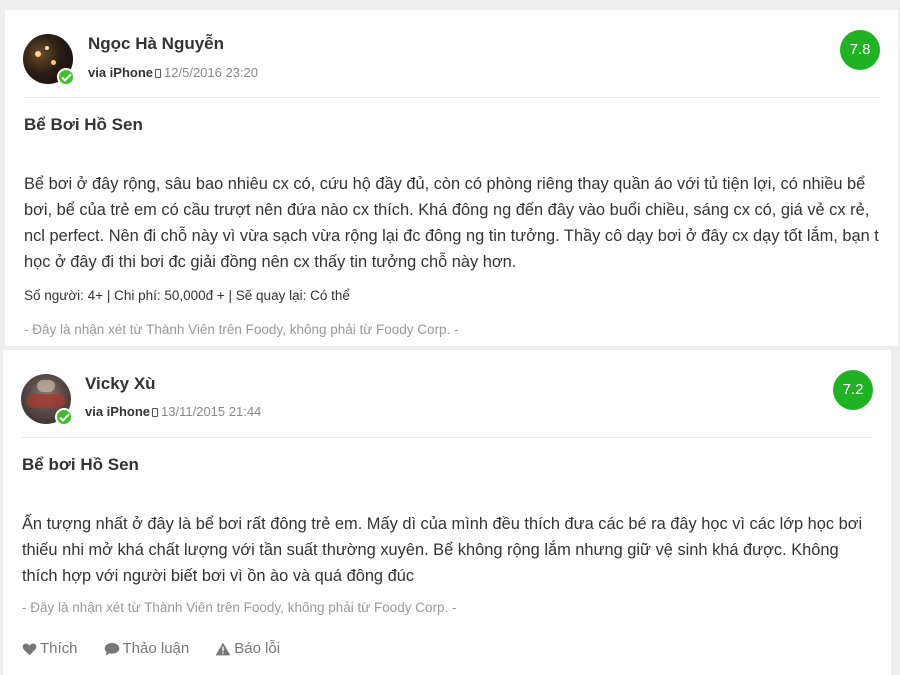 This screenshot has height=675, width=900. I want to click on review-score: 7.2, so click(853, 390).